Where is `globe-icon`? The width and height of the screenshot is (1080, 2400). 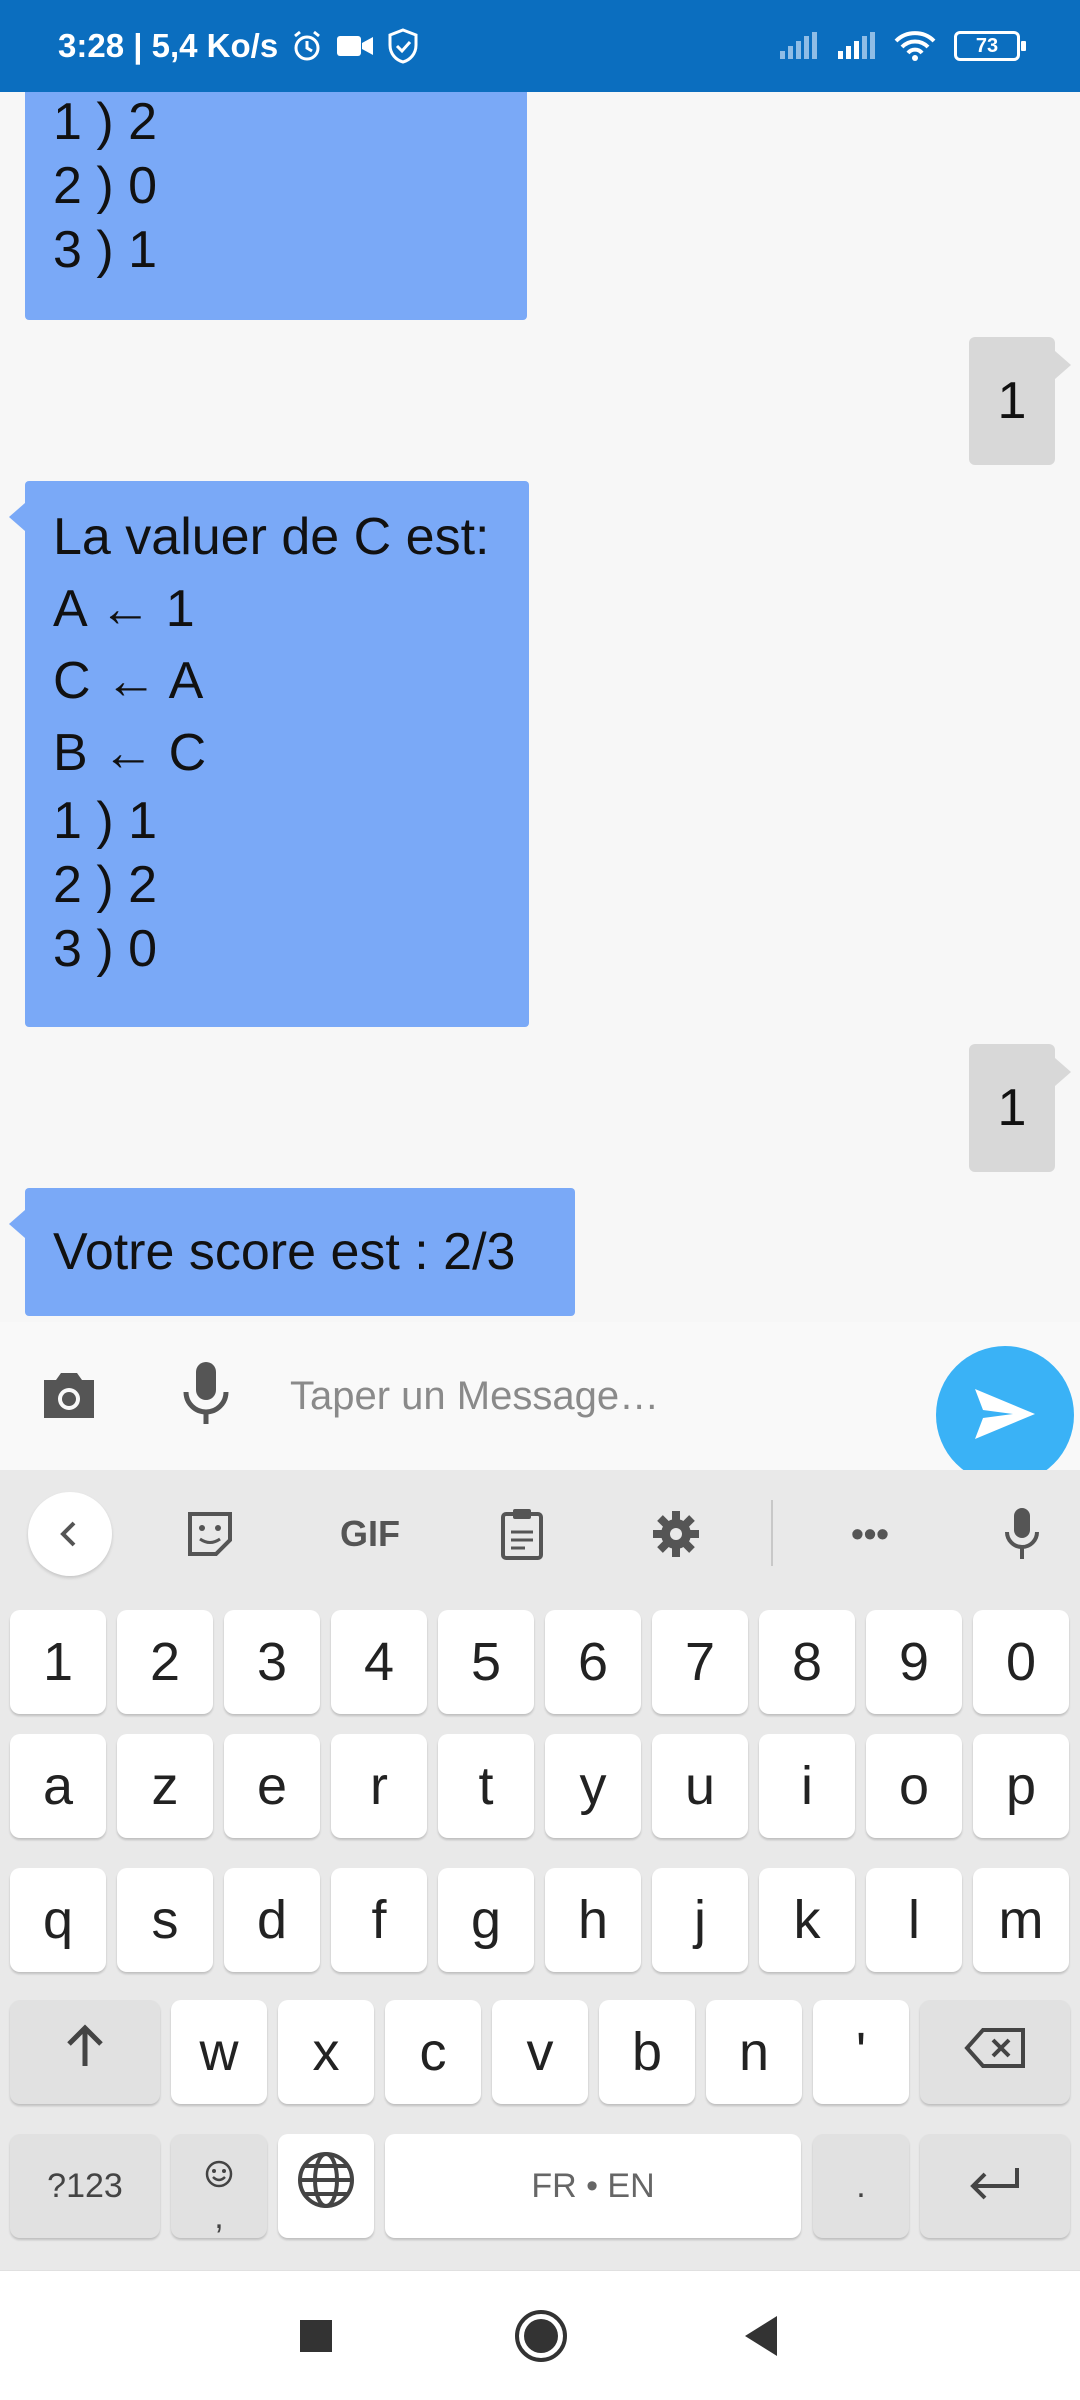
globe-icon is located at coordinates (326, 2186).